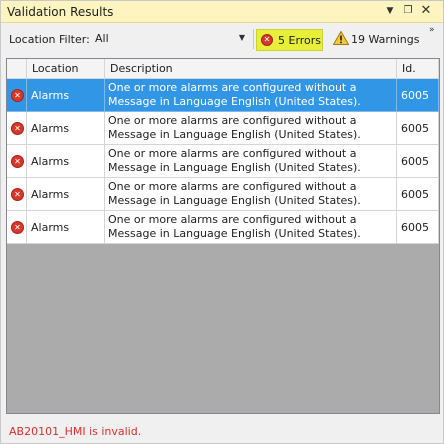 This screenshot has height=444, width=444. I want to click on toolbar-overflow-icon: », so click(431, 30).